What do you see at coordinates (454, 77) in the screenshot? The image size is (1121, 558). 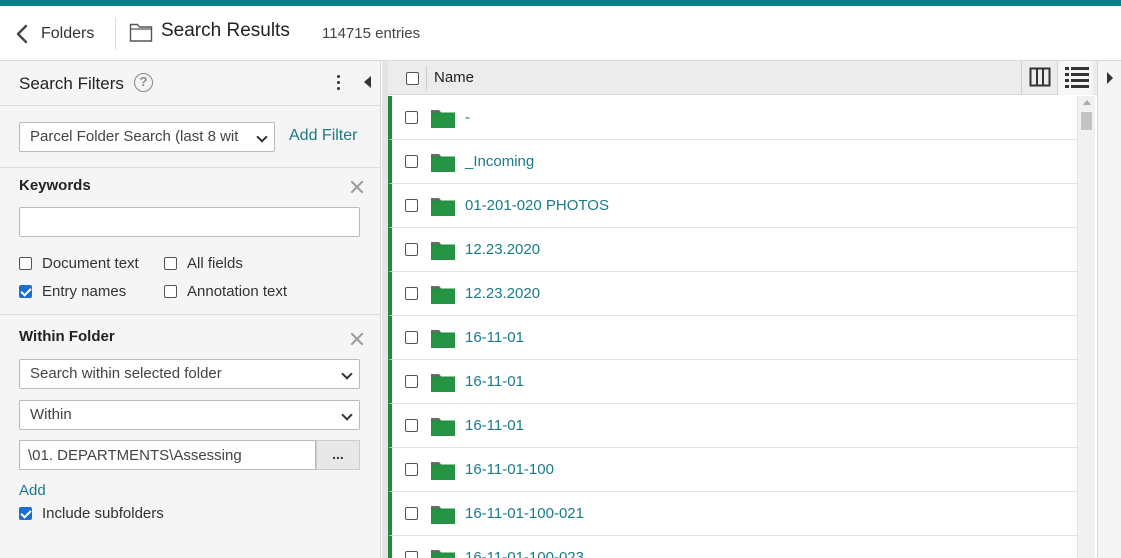 I see `name-column-header: Name` at bounding box center [454, 77].